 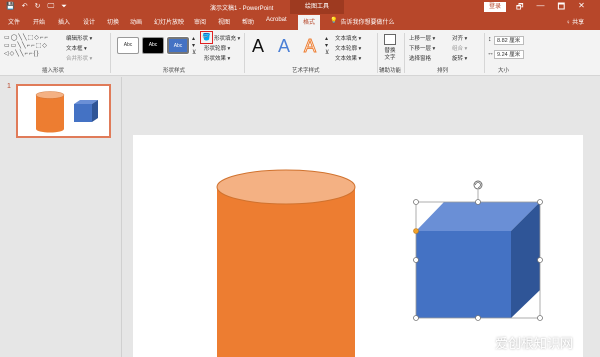 I want to click on present-icon: 🖵, so click(x=50, y=6).